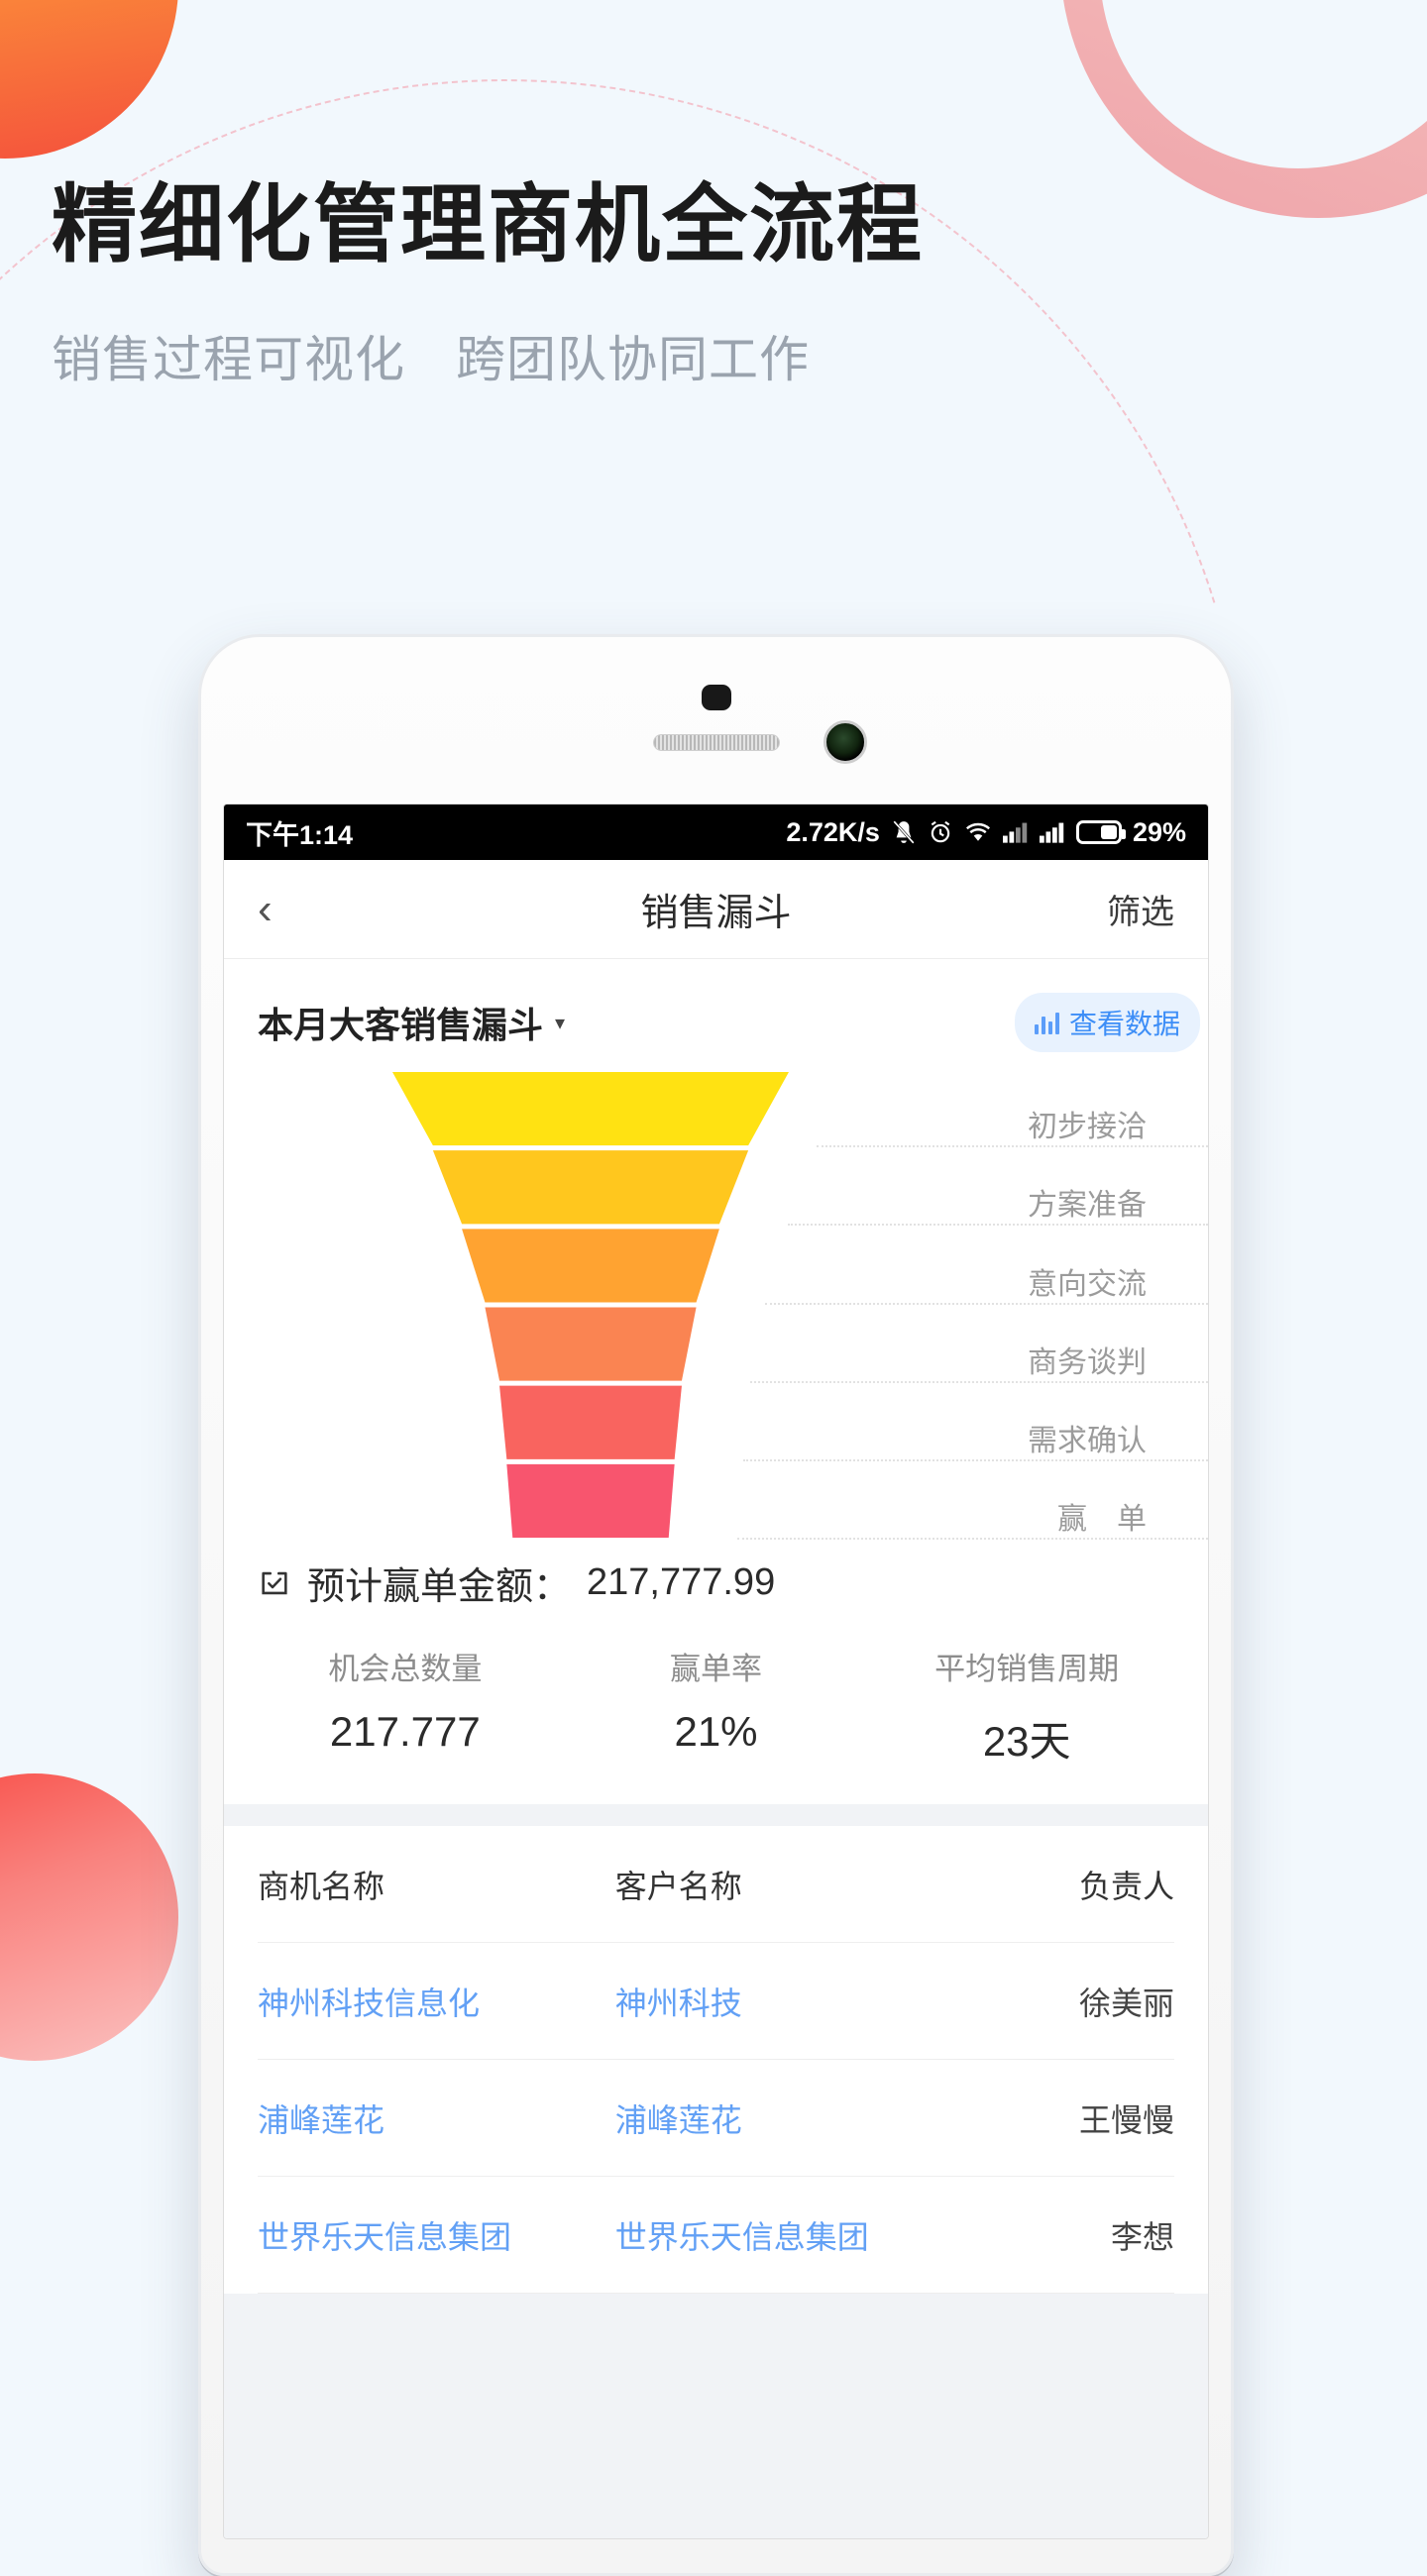  Describe the element at coordinates (405, 1669) in the screenshot. I see `stat-label: 机会总数量` at that location.